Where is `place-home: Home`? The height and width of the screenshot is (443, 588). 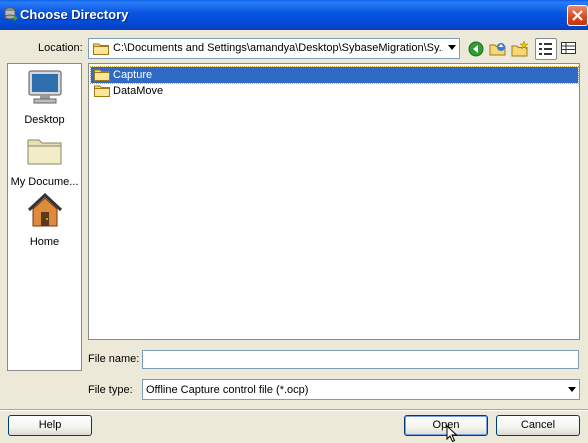
place-home: Home is located at coordinates (44, 219).